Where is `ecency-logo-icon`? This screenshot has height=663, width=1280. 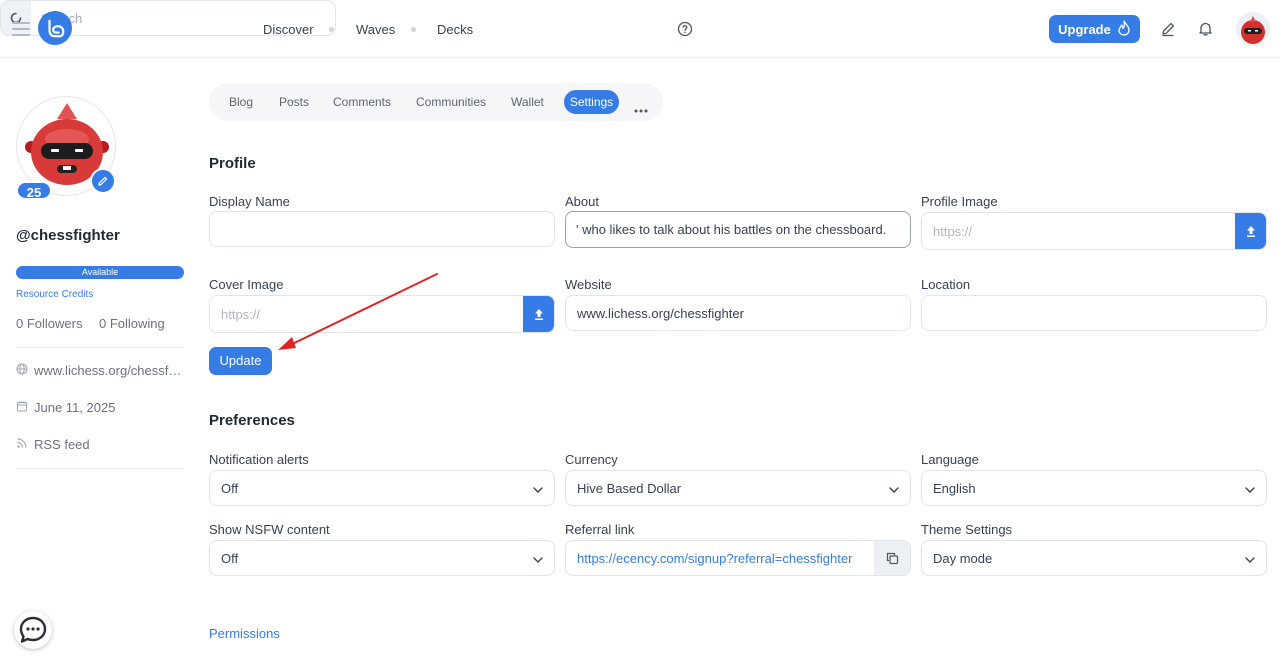 ecency-logo-icon is located at coordinates (55, 28).